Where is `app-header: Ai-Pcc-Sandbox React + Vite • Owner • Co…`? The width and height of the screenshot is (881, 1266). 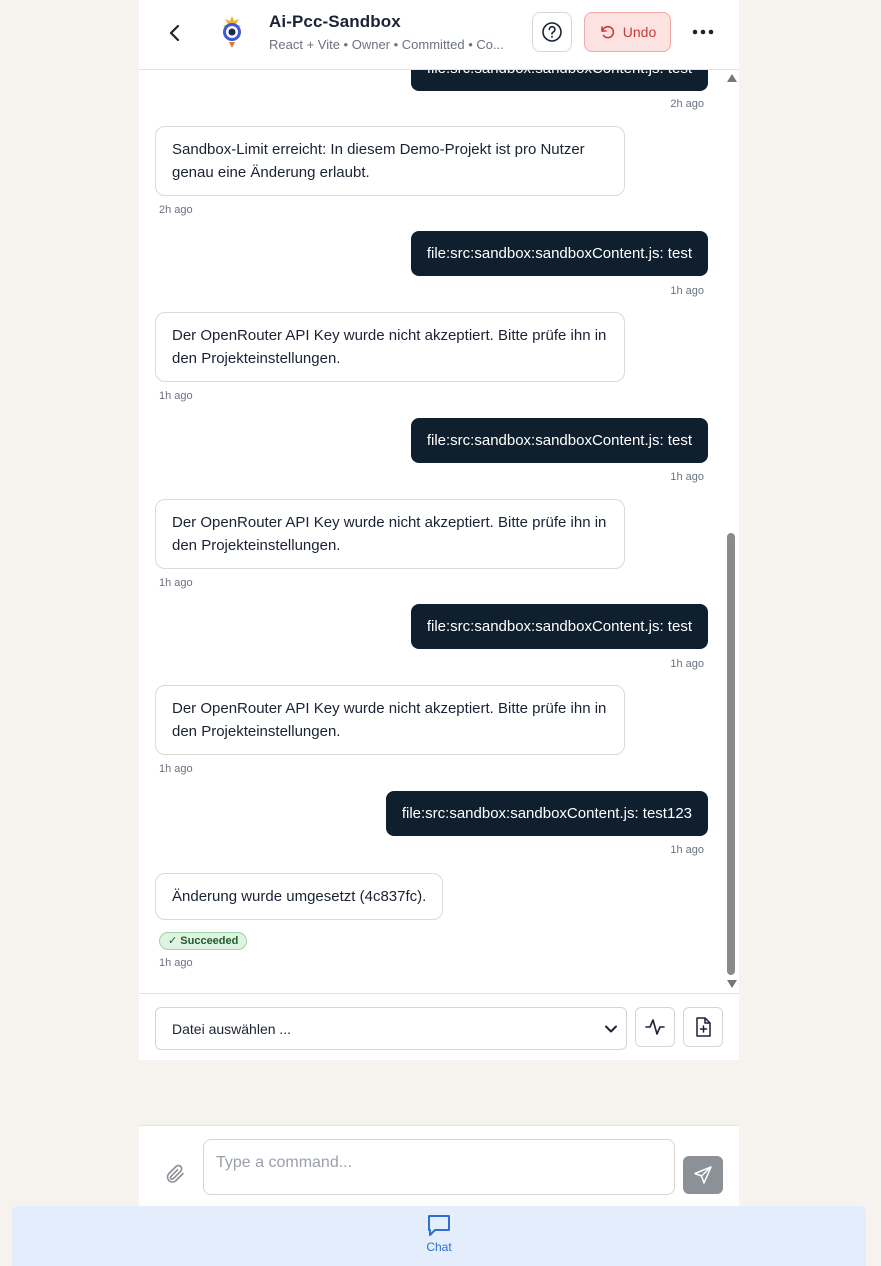
app-header: Ai-Pcc-Sandbox React + Vite • Owner • Co… is located at coordinates (439, 35).